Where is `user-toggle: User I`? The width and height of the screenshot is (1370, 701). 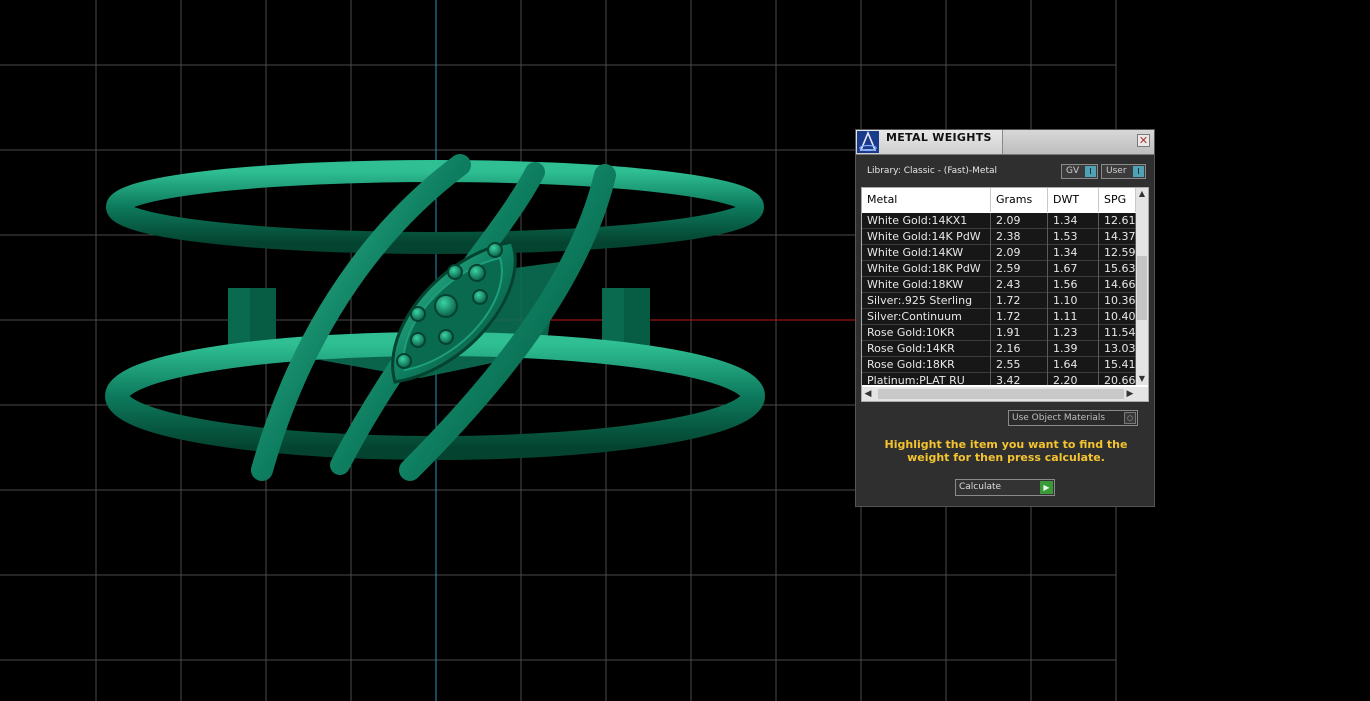
user-toggle: User I is located at coordinates (1123, 171).